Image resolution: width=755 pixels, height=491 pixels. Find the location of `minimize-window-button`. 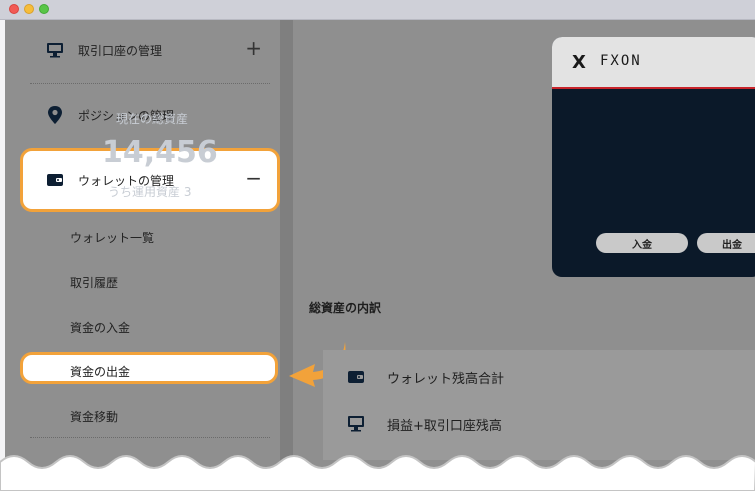

minimize-window-button is located at coordinates (29, 9).